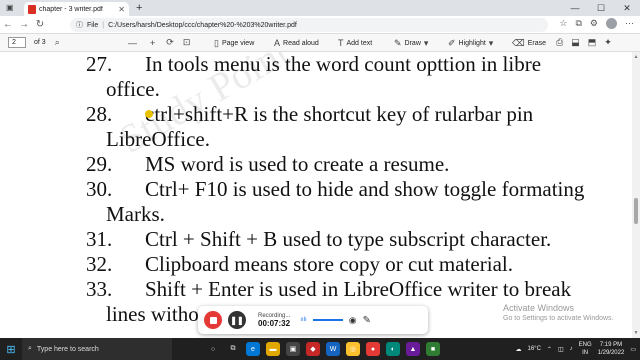 Image resolution: width=640 pixels, height=360 pixels. I want to click on edge-icon: e, so click(253, 349).